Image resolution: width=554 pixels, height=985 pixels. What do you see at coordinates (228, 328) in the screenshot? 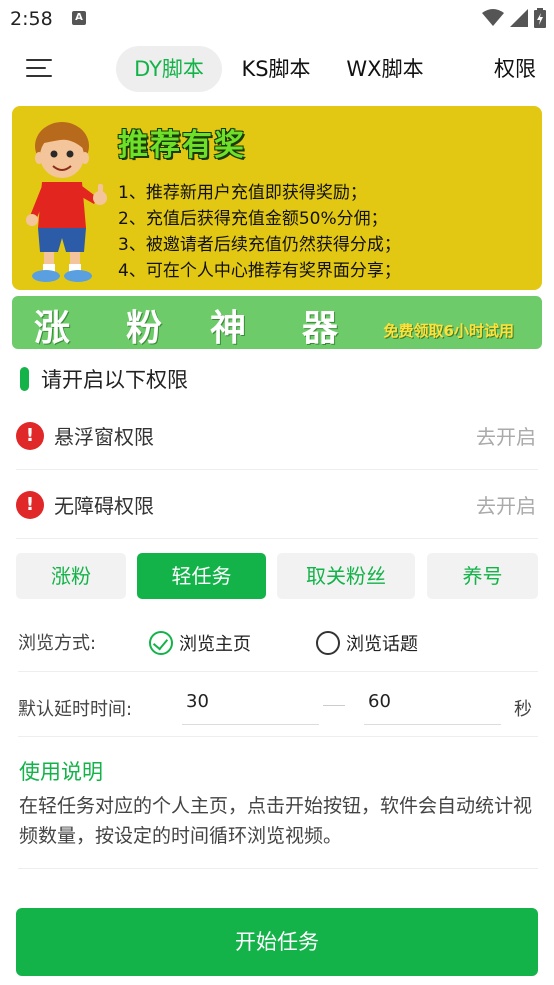
I see `growth-char-3: 神` at bounding box center [228, 328].